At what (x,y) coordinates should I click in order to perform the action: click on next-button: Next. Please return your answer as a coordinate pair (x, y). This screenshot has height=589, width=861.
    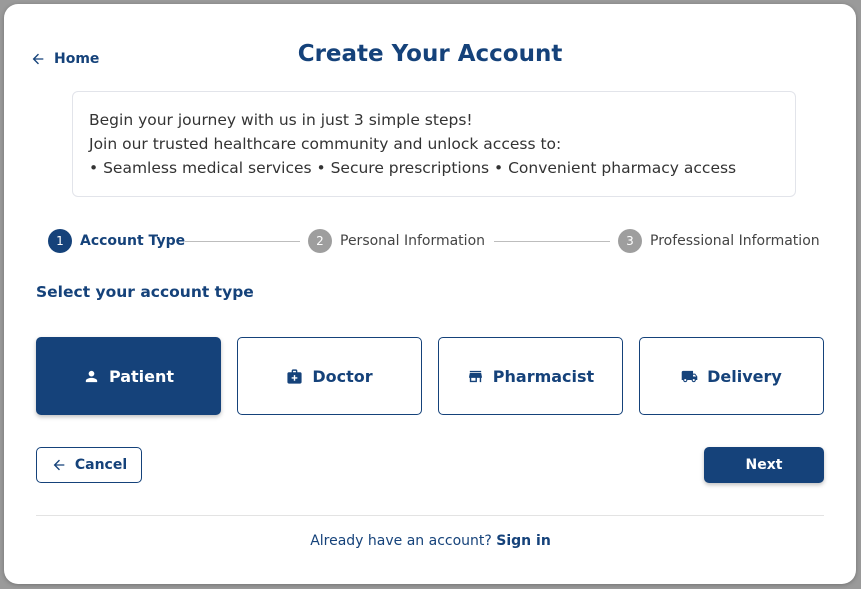
    Looking at the image, I should click on (764, 465).